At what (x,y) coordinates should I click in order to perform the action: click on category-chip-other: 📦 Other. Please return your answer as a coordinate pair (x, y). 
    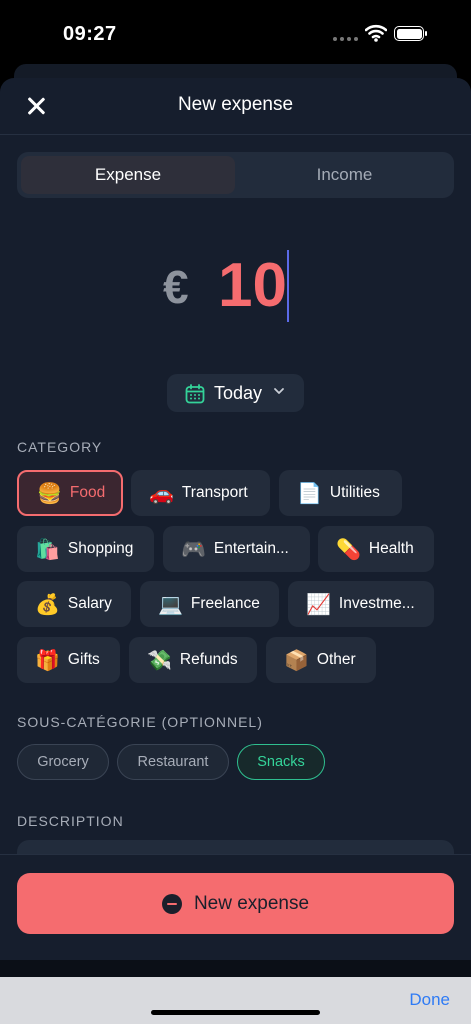
    Looking at the image, I should click on (321, 660).